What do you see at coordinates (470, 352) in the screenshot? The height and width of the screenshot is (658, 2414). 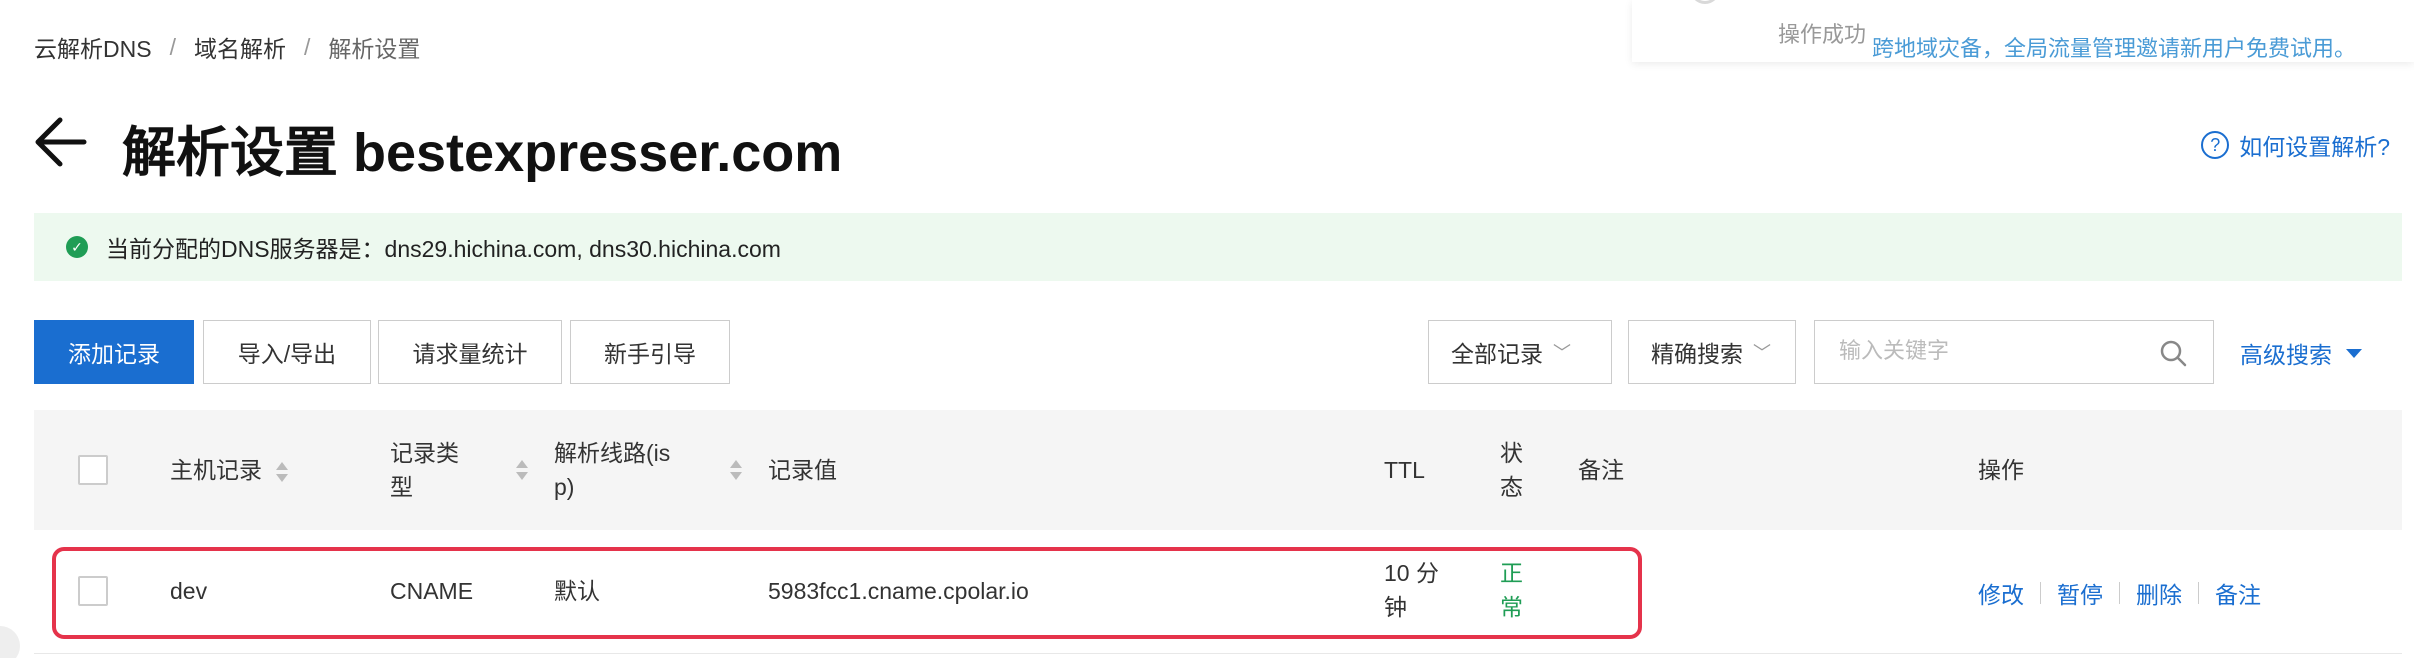 I see `request-stats-button: 请求量统计` at bounding box center [470, 352].